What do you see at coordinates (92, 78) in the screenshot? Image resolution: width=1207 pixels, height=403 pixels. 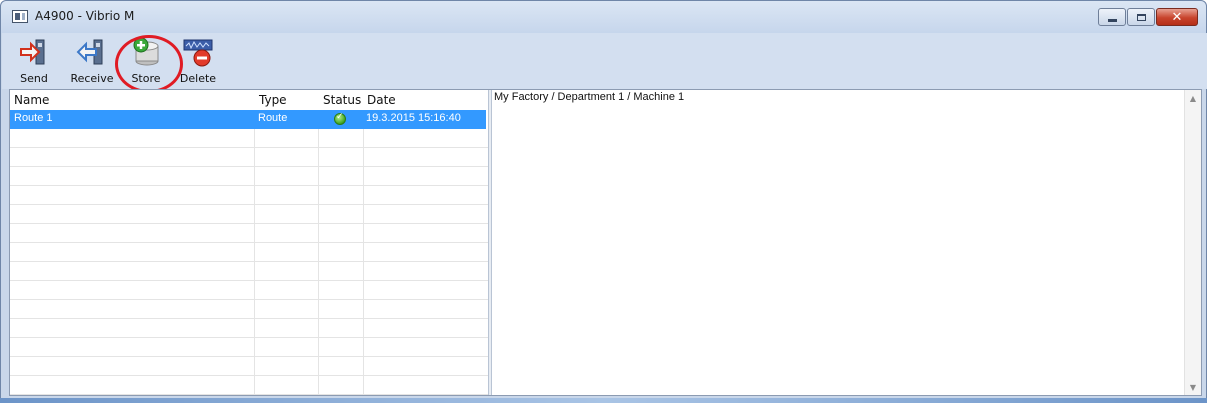 I see `receive-label: Receive` at bounding box center [92, 78].